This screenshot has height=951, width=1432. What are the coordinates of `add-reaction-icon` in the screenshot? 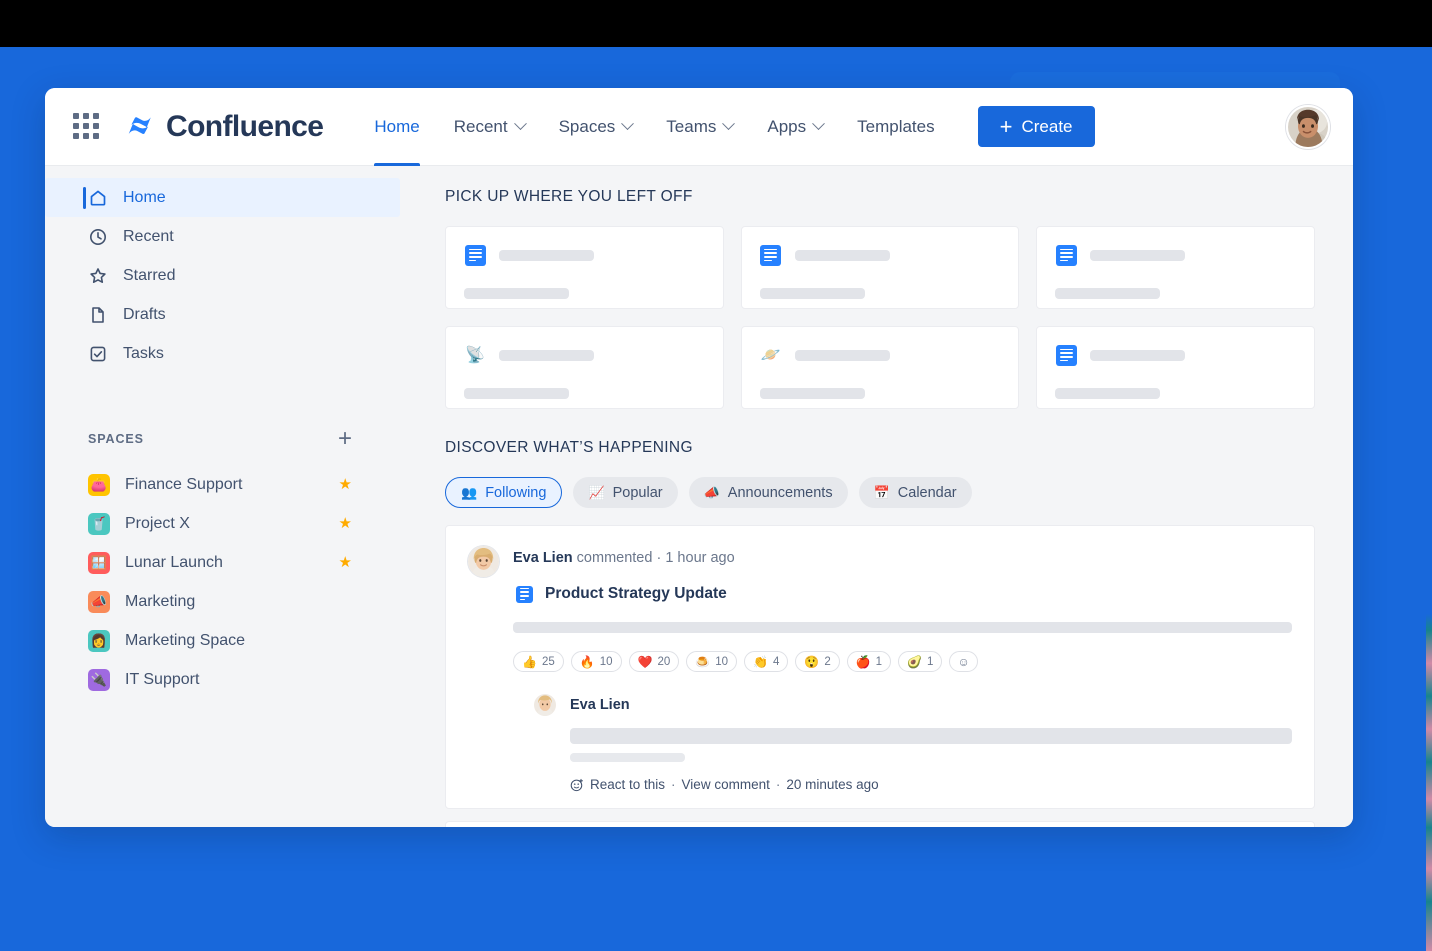 It's located at (577, 785).